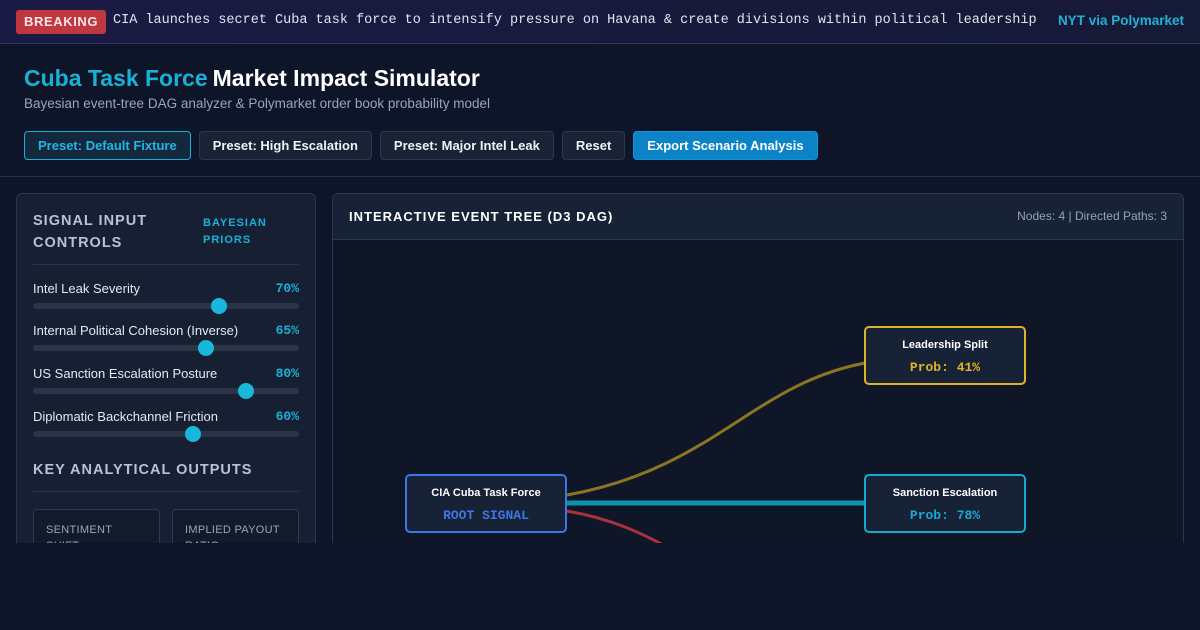  I want to click on node-probability: Prob: 41%, so click(945, 367).